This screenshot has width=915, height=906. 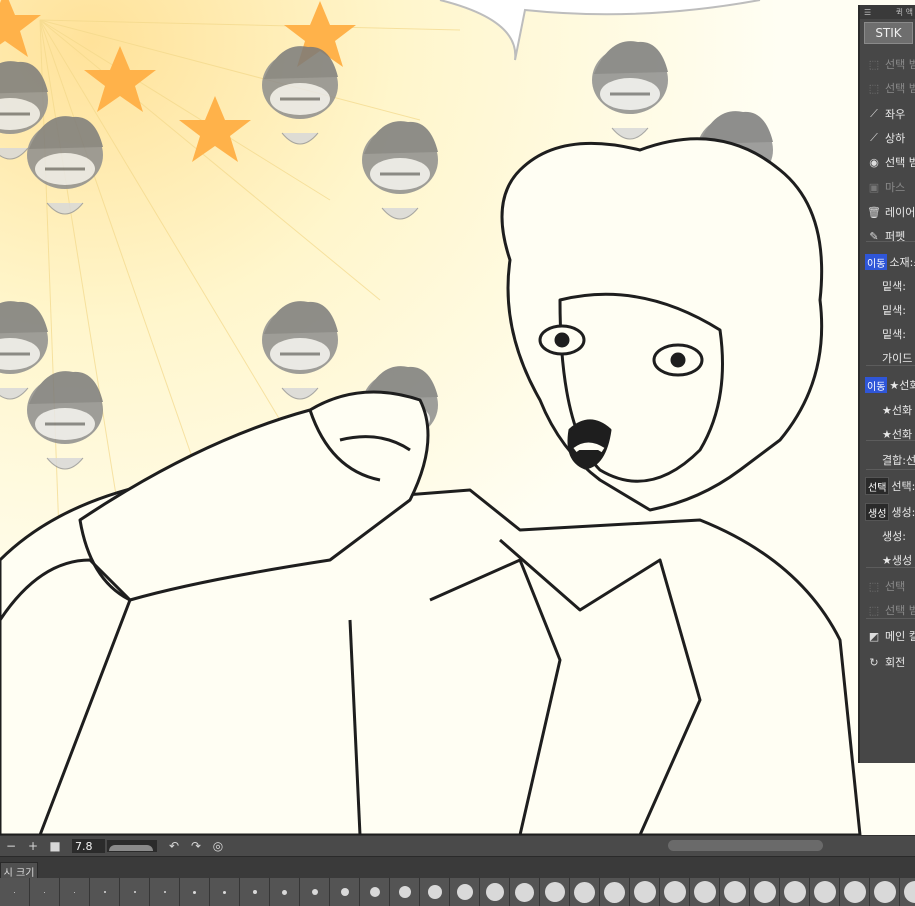 What do you see at coordinates (895, 187) in the screenshot?
I see `quick-access-item-label: 마스` at bounding box center [895, 187].